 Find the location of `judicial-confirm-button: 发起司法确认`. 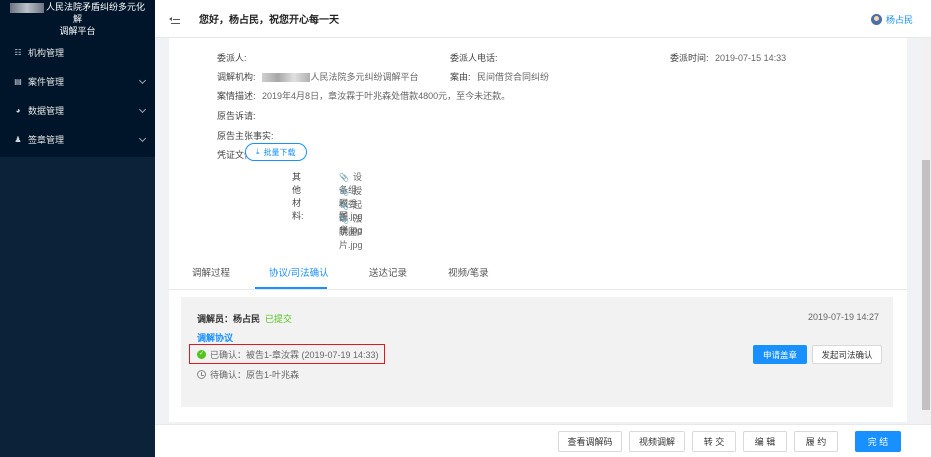

judicial-confirm-button: 发起司法确认 is located at coordinates (847, 354).